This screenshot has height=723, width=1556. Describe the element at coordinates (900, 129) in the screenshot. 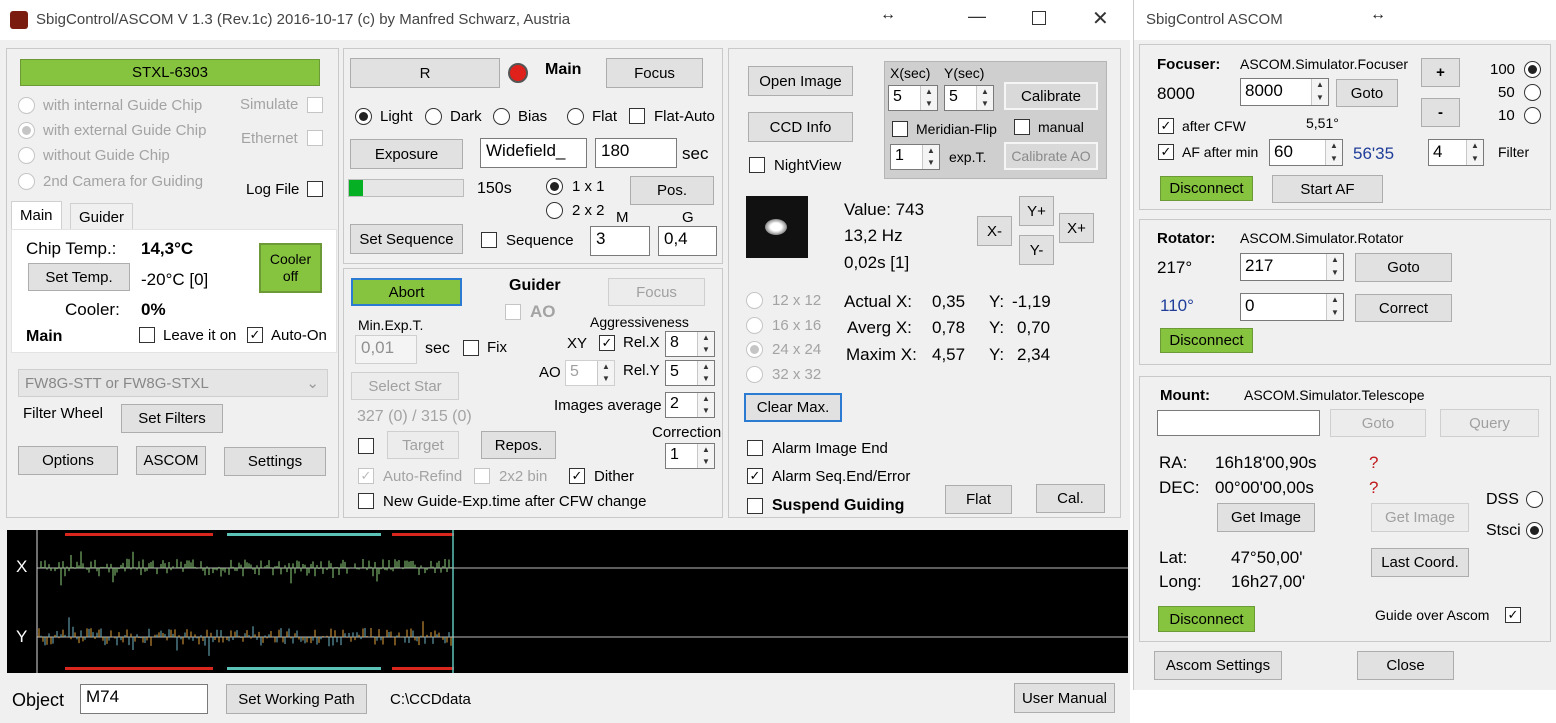

I see `meridian-flip-checkbox` at that location.